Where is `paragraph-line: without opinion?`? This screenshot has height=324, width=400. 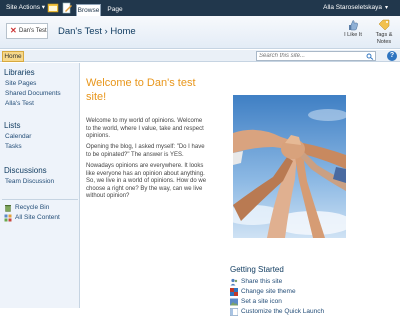
paragraph-line: without opinion? is located at coordinates (108, 196).